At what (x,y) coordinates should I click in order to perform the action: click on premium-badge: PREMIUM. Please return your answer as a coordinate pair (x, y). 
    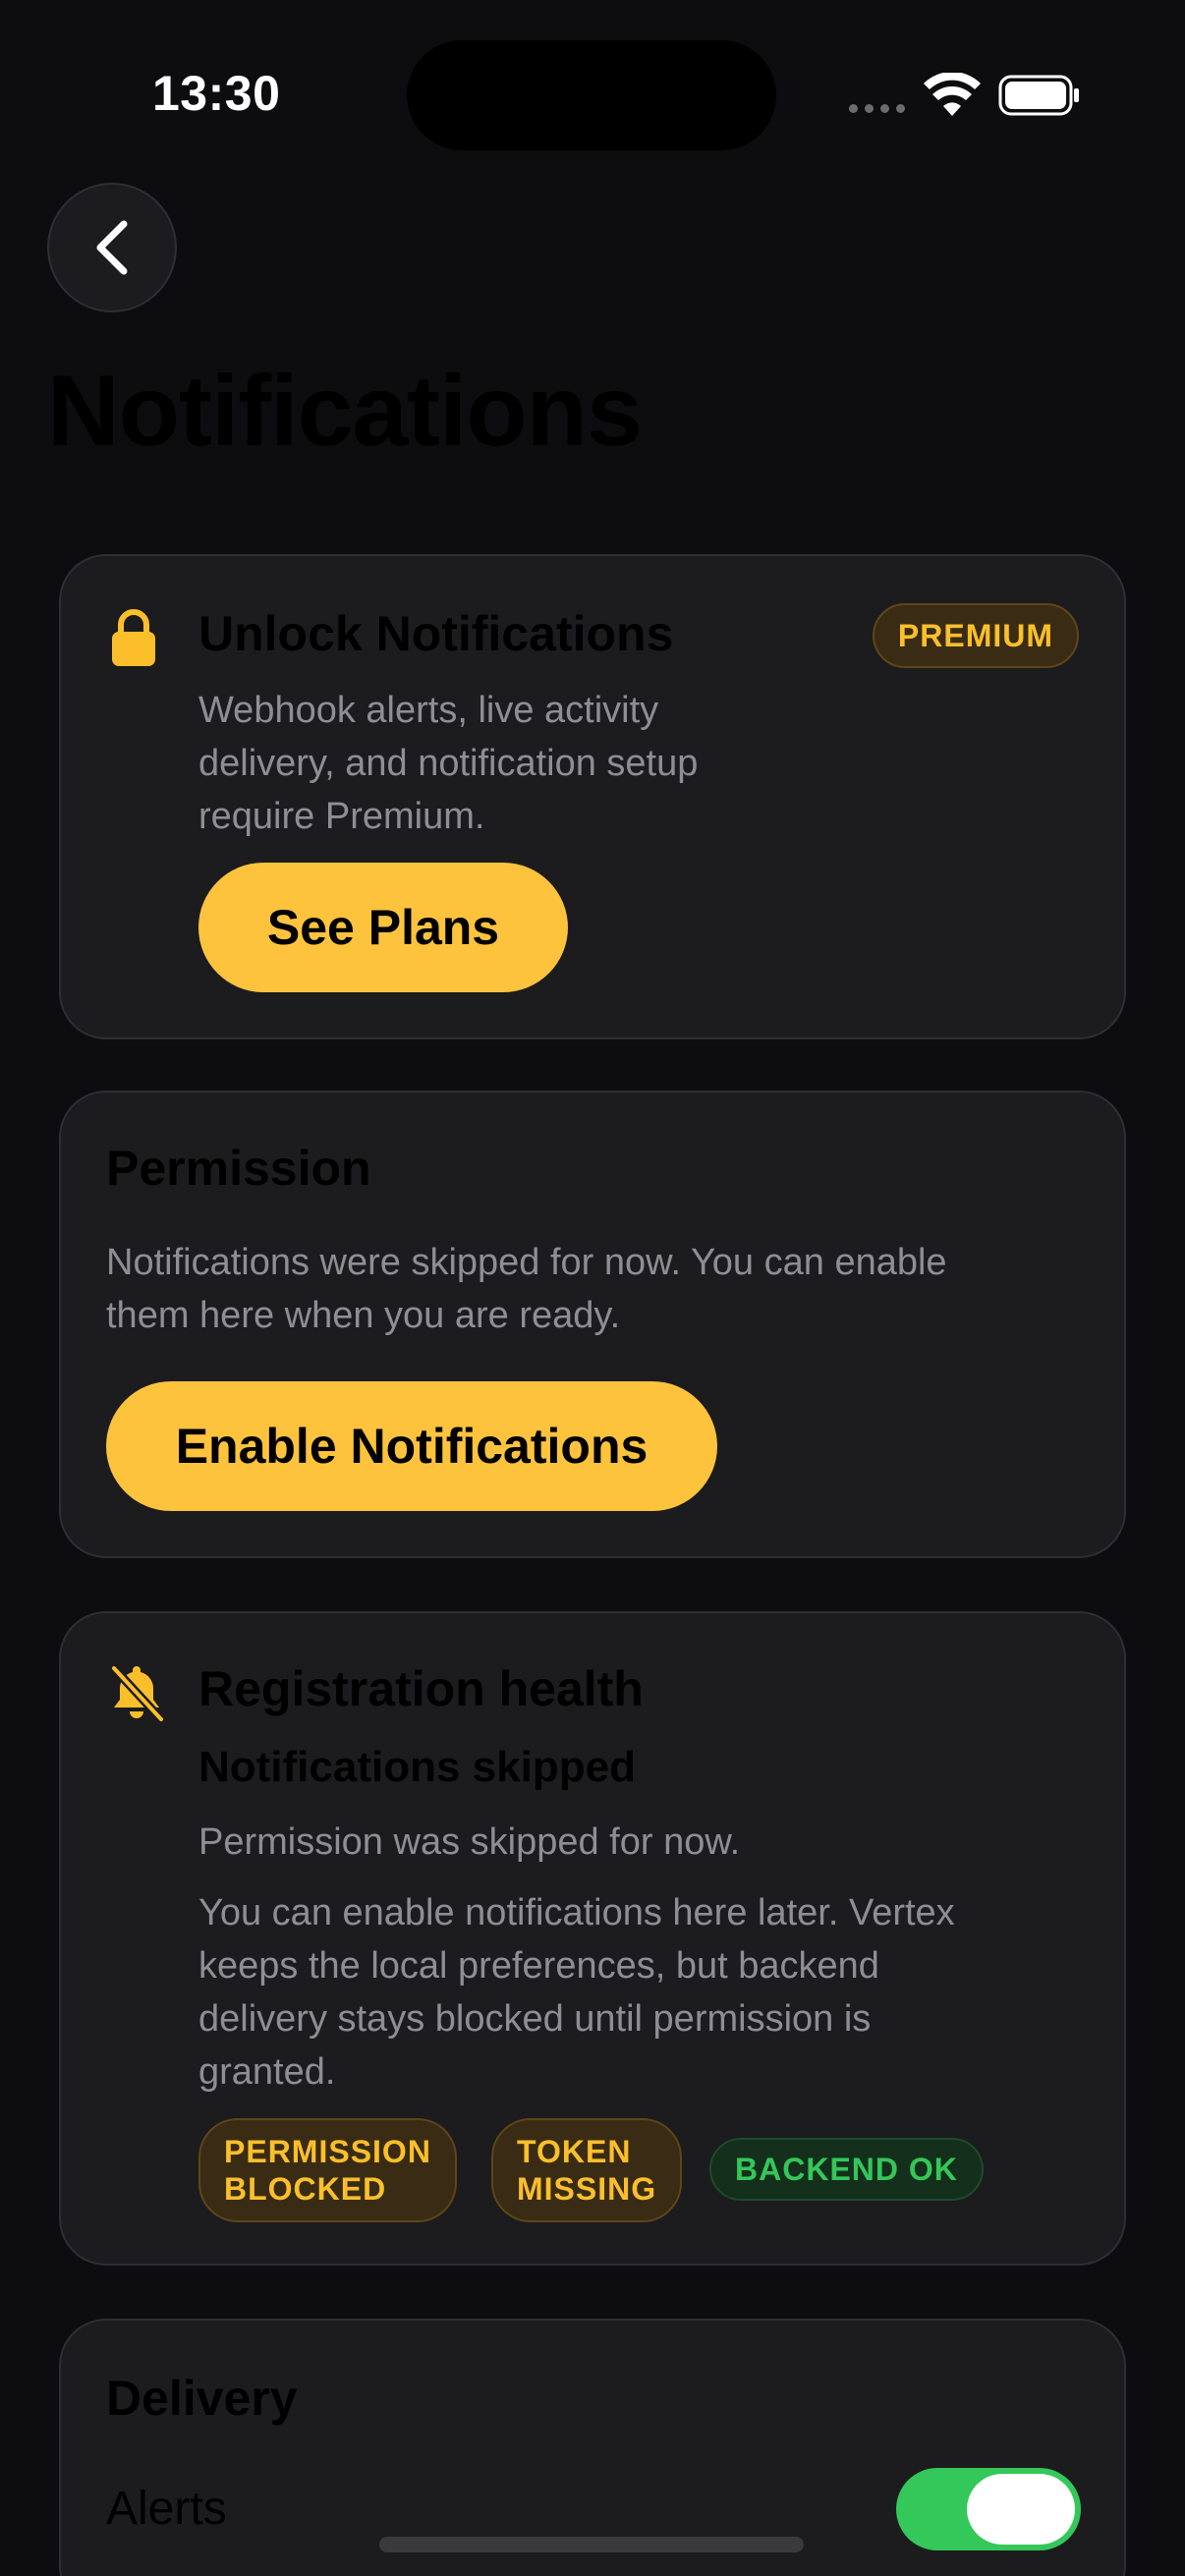
    Looking at the image, I should click on (976, 635).